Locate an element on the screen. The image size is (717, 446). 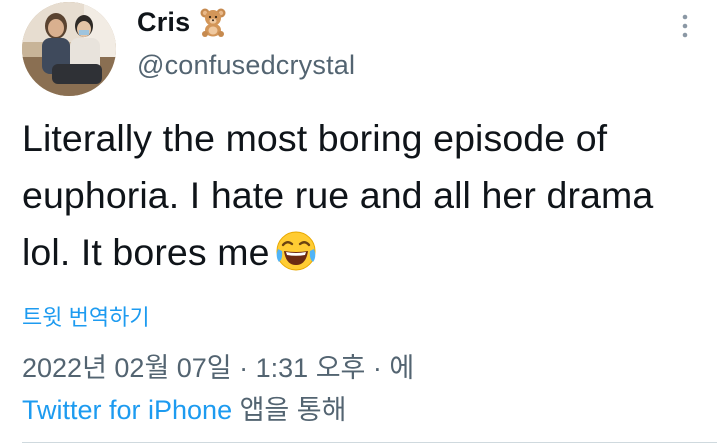
user-handle: @confusedcrystal is located at coordinates (246, 65).